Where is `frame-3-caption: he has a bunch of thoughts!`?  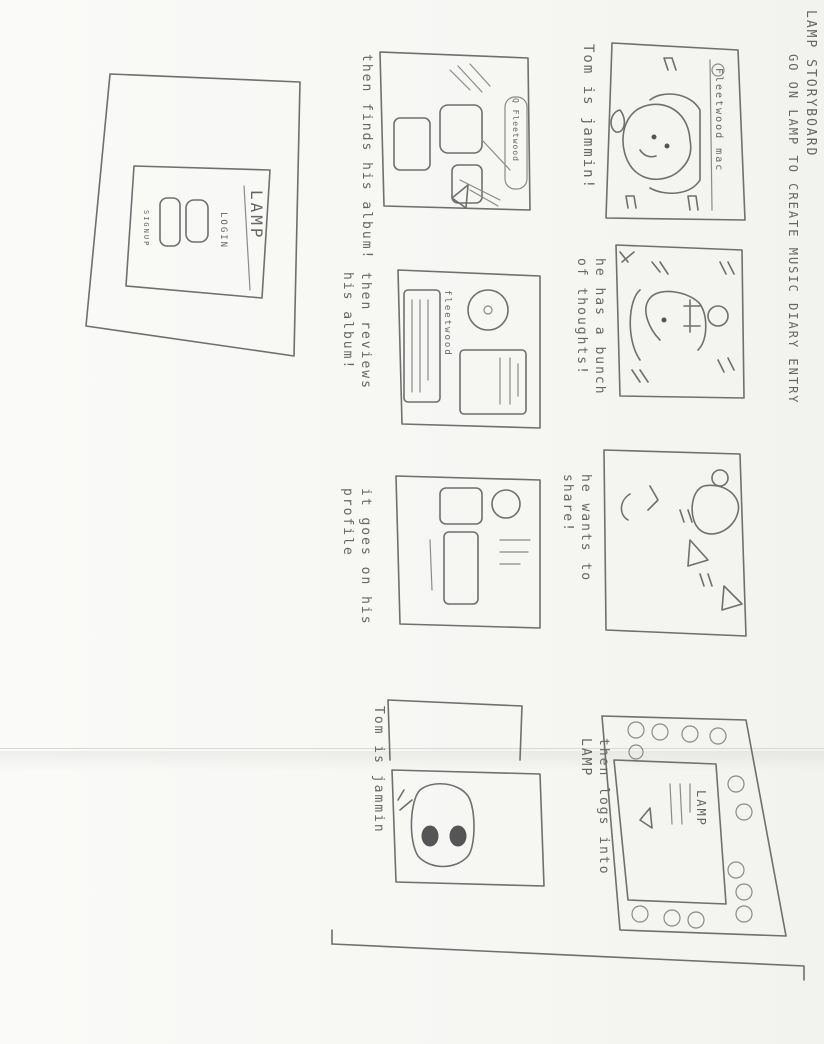
frame-3-caption: he has a bunch of thoughts! is located at coordinates (590, 327).